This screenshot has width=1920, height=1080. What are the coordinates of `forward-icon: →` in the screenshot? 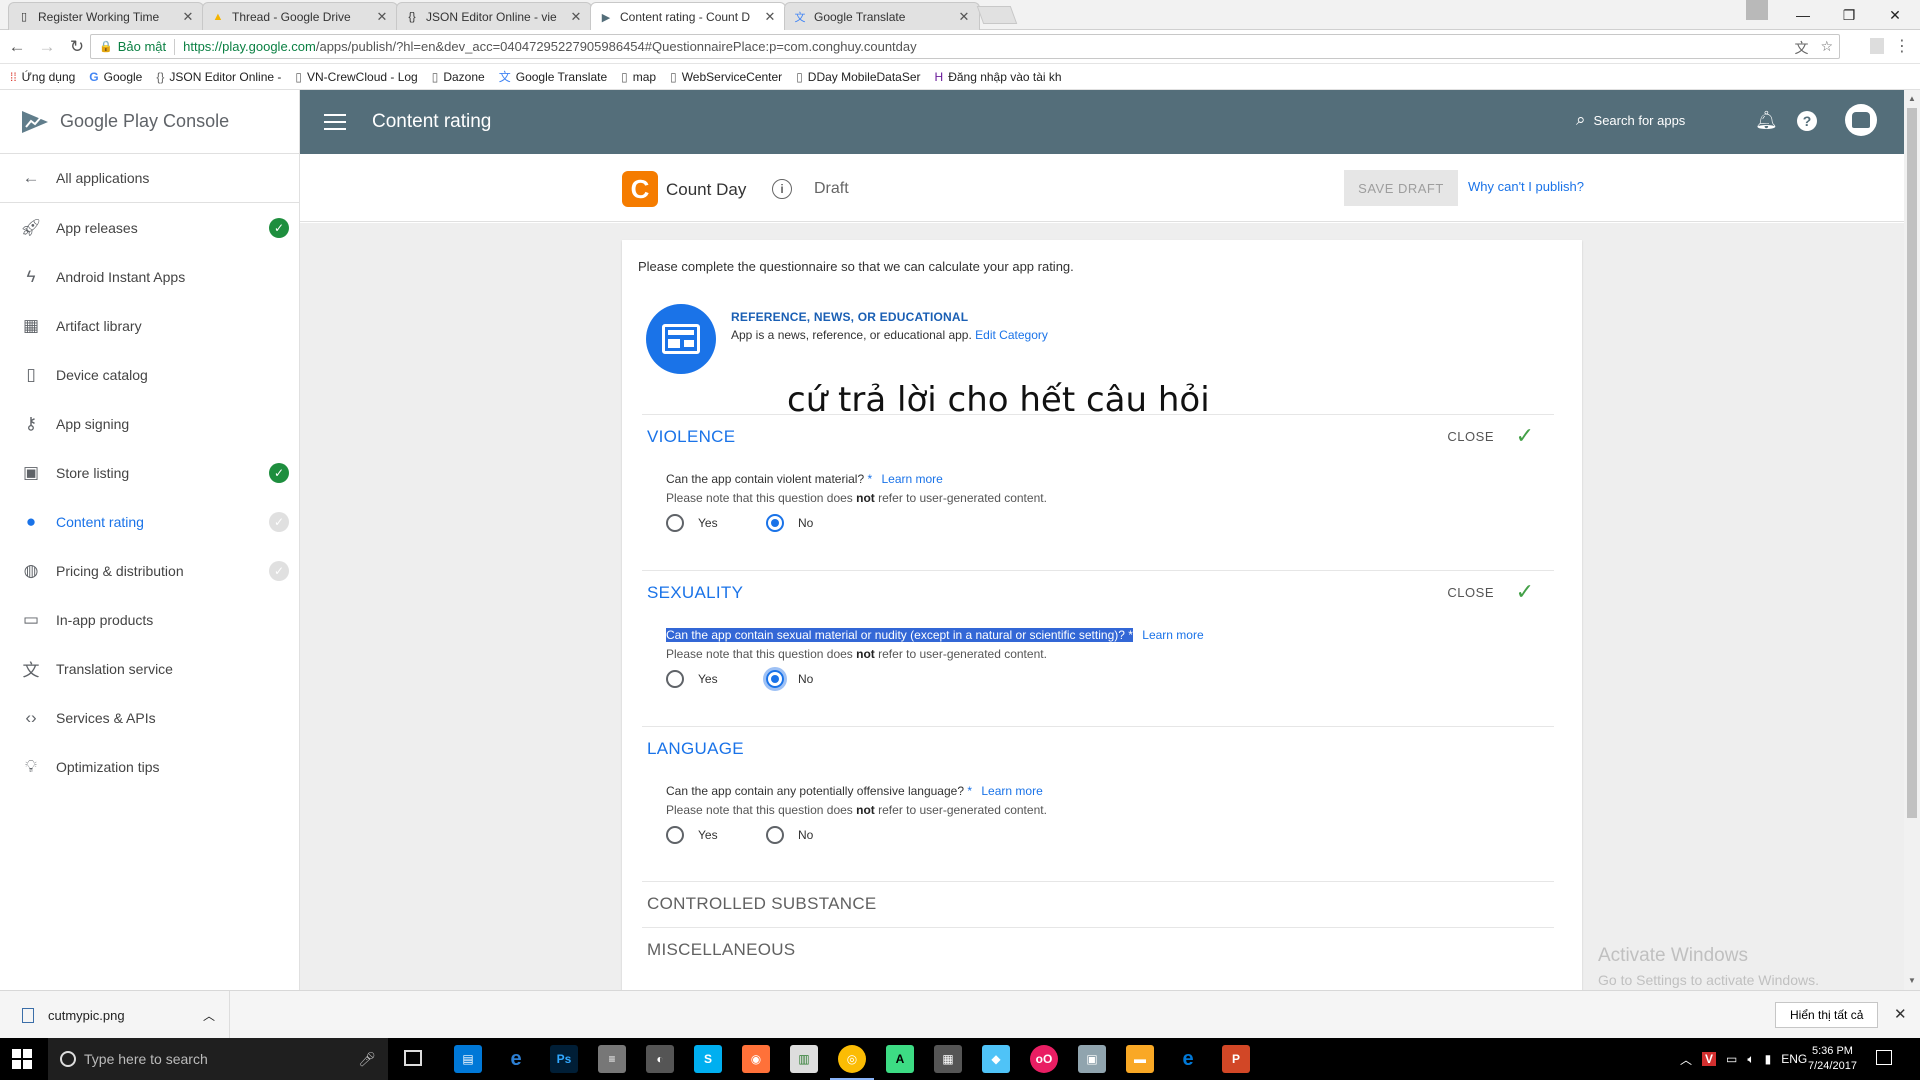 It's located at (47, 47).